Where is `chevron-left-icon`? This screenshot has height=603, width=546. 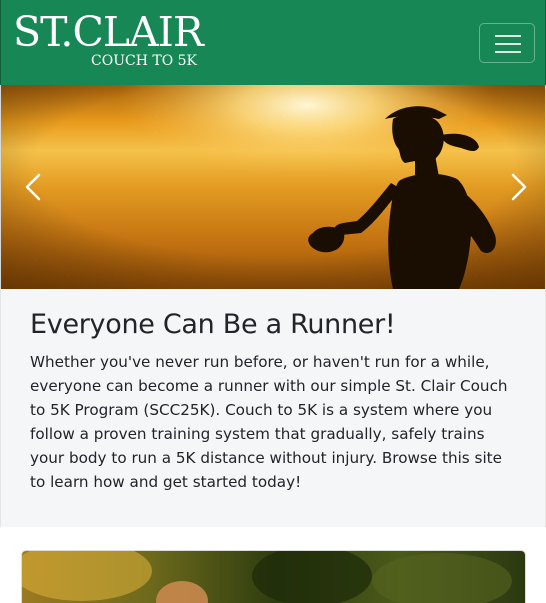 chevron-left-icon is located at coordinates (33, 187).